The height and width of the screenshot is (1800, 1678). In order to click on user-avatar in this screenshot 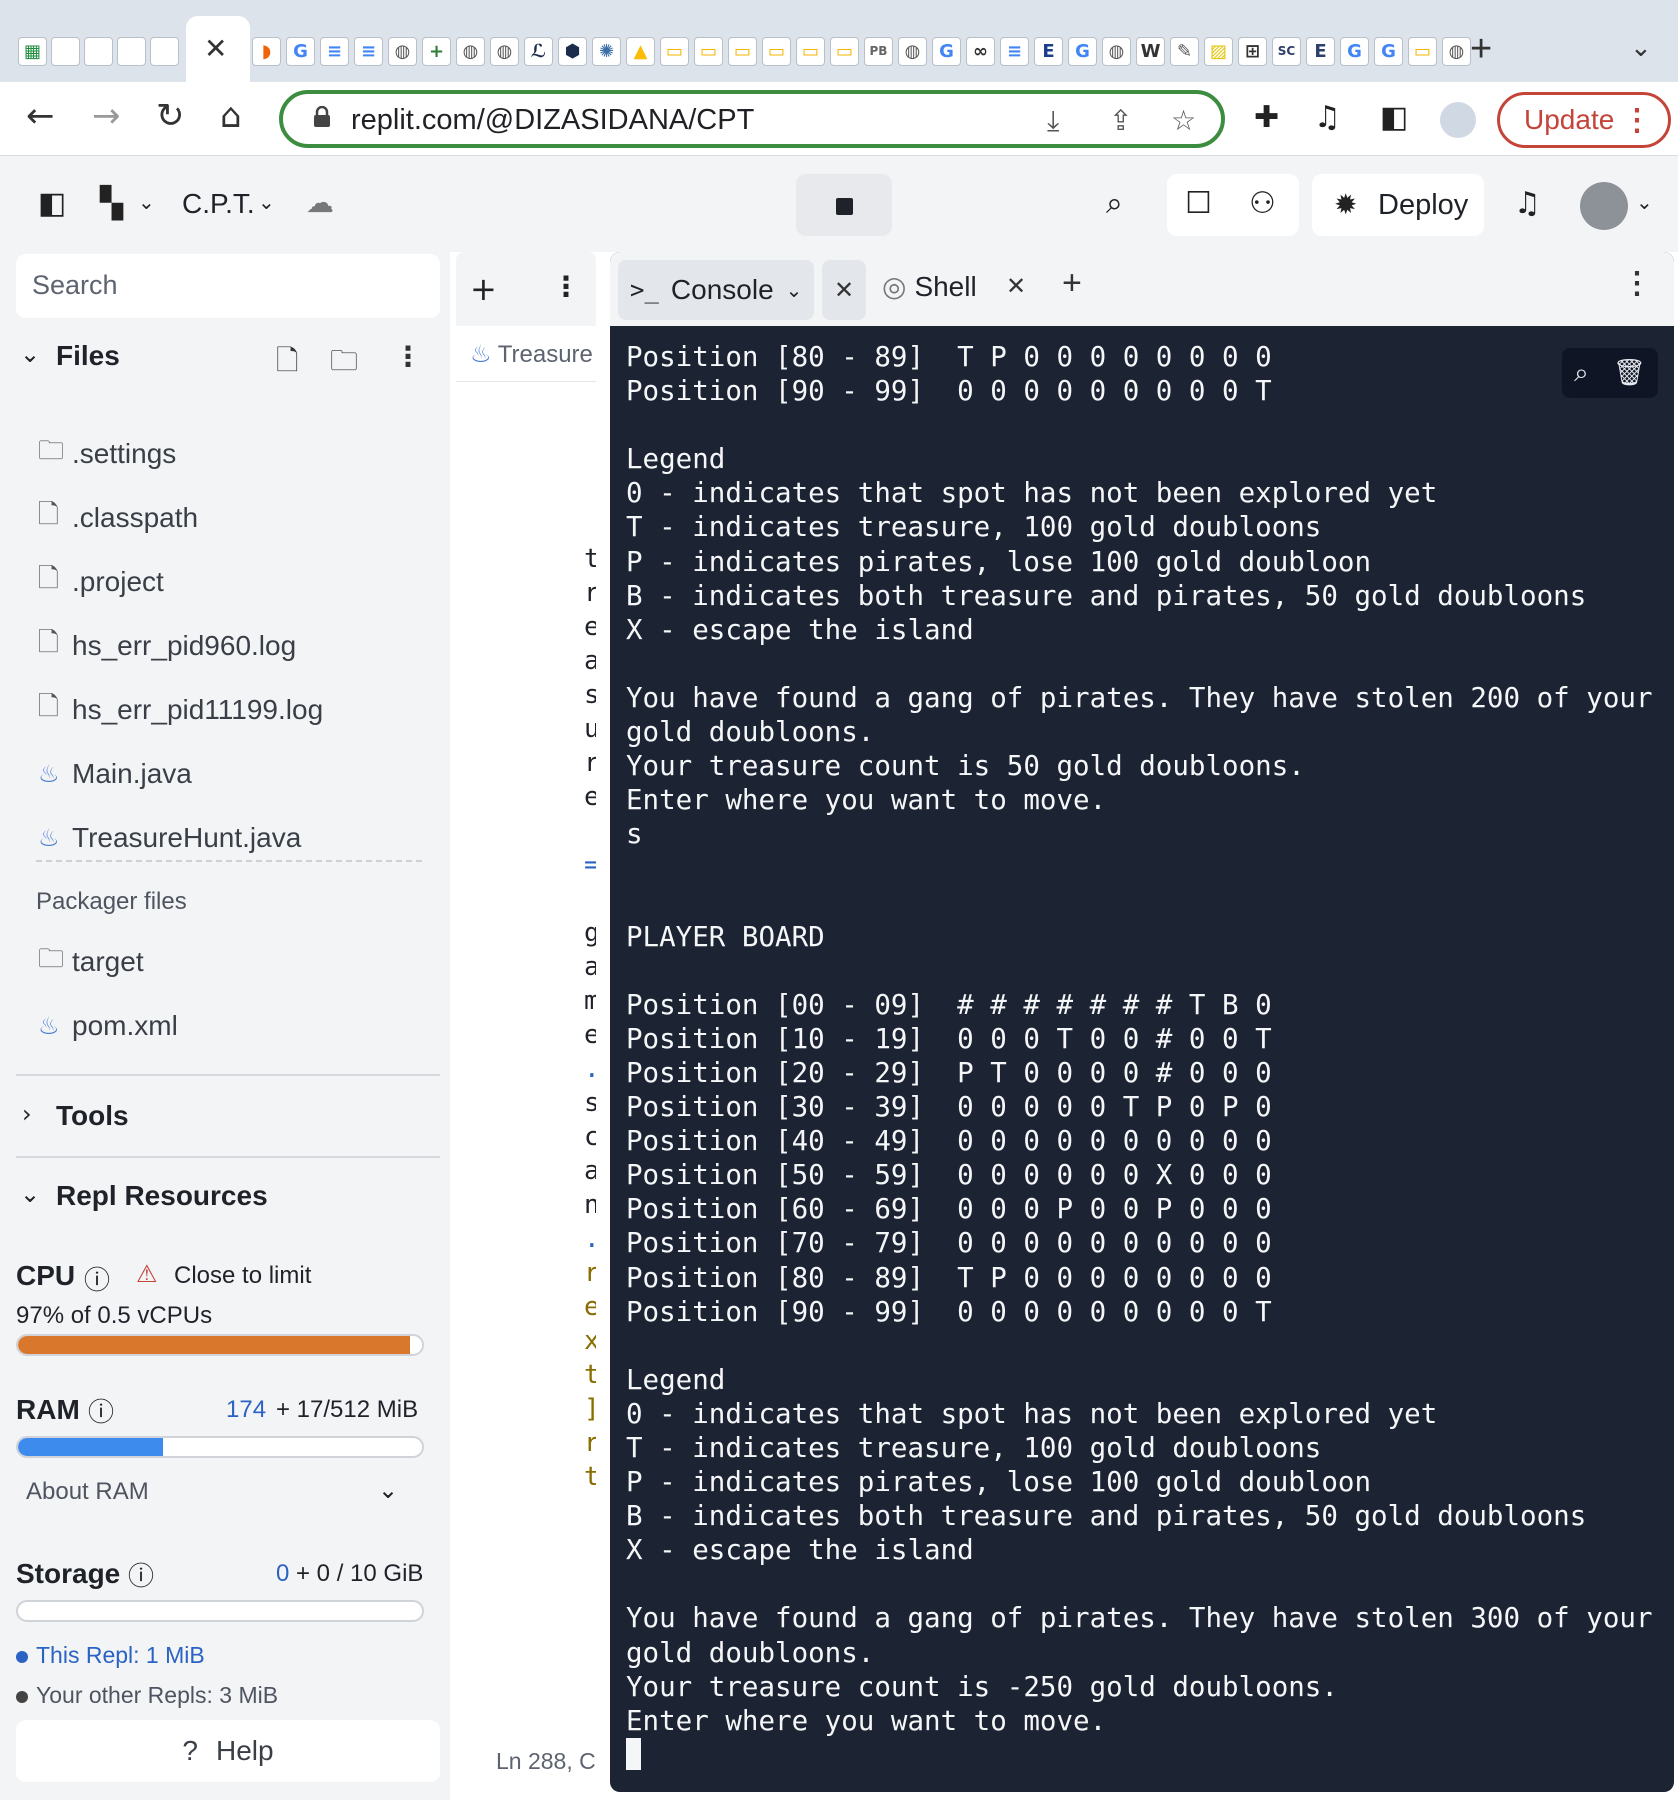, I will do `click(1604, 206)`.